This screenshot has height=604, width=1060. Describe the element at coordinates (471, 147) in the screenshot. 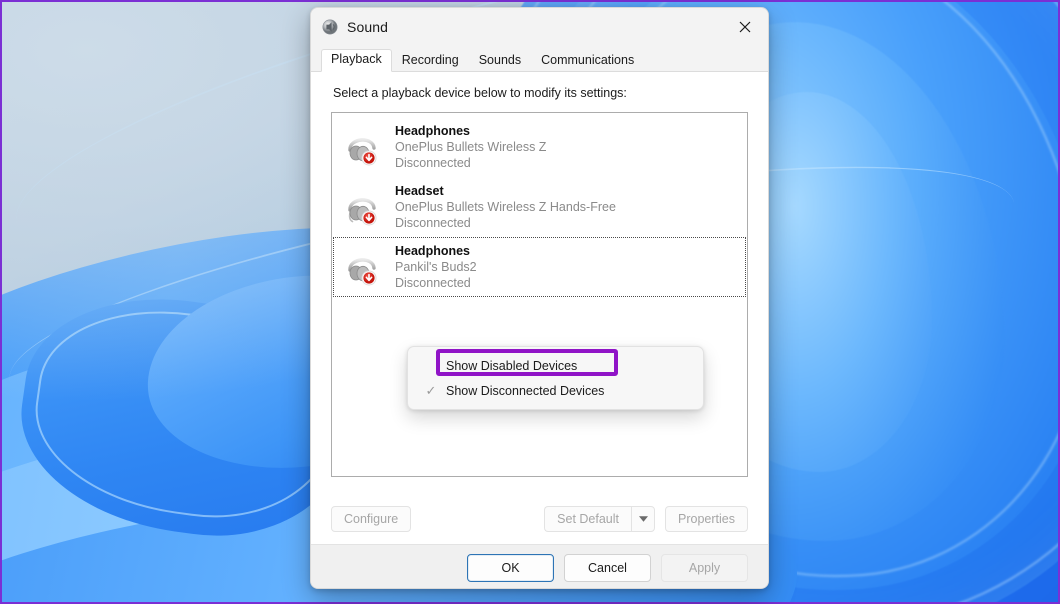

I see `device-subtitle: OnePlus Bullets Wireless Z` at that location.